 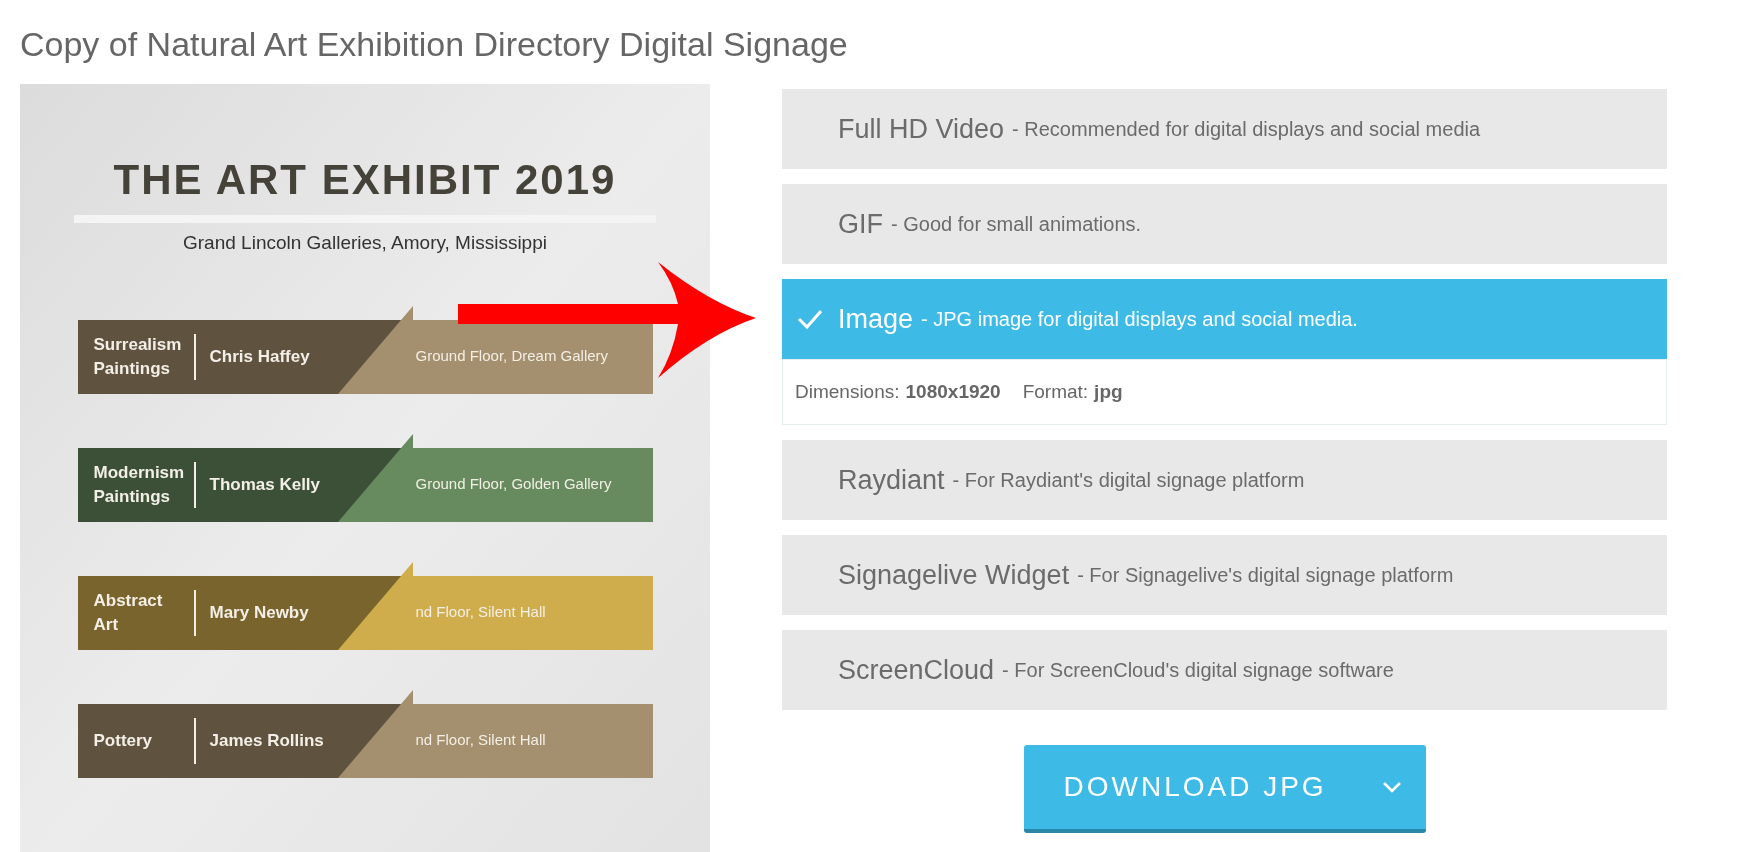 What do you see at coordinates (512, 356) in the screenshot?
I see `location-label: Ground Floor, Dream Gallery` at bounding box center [512, 356].